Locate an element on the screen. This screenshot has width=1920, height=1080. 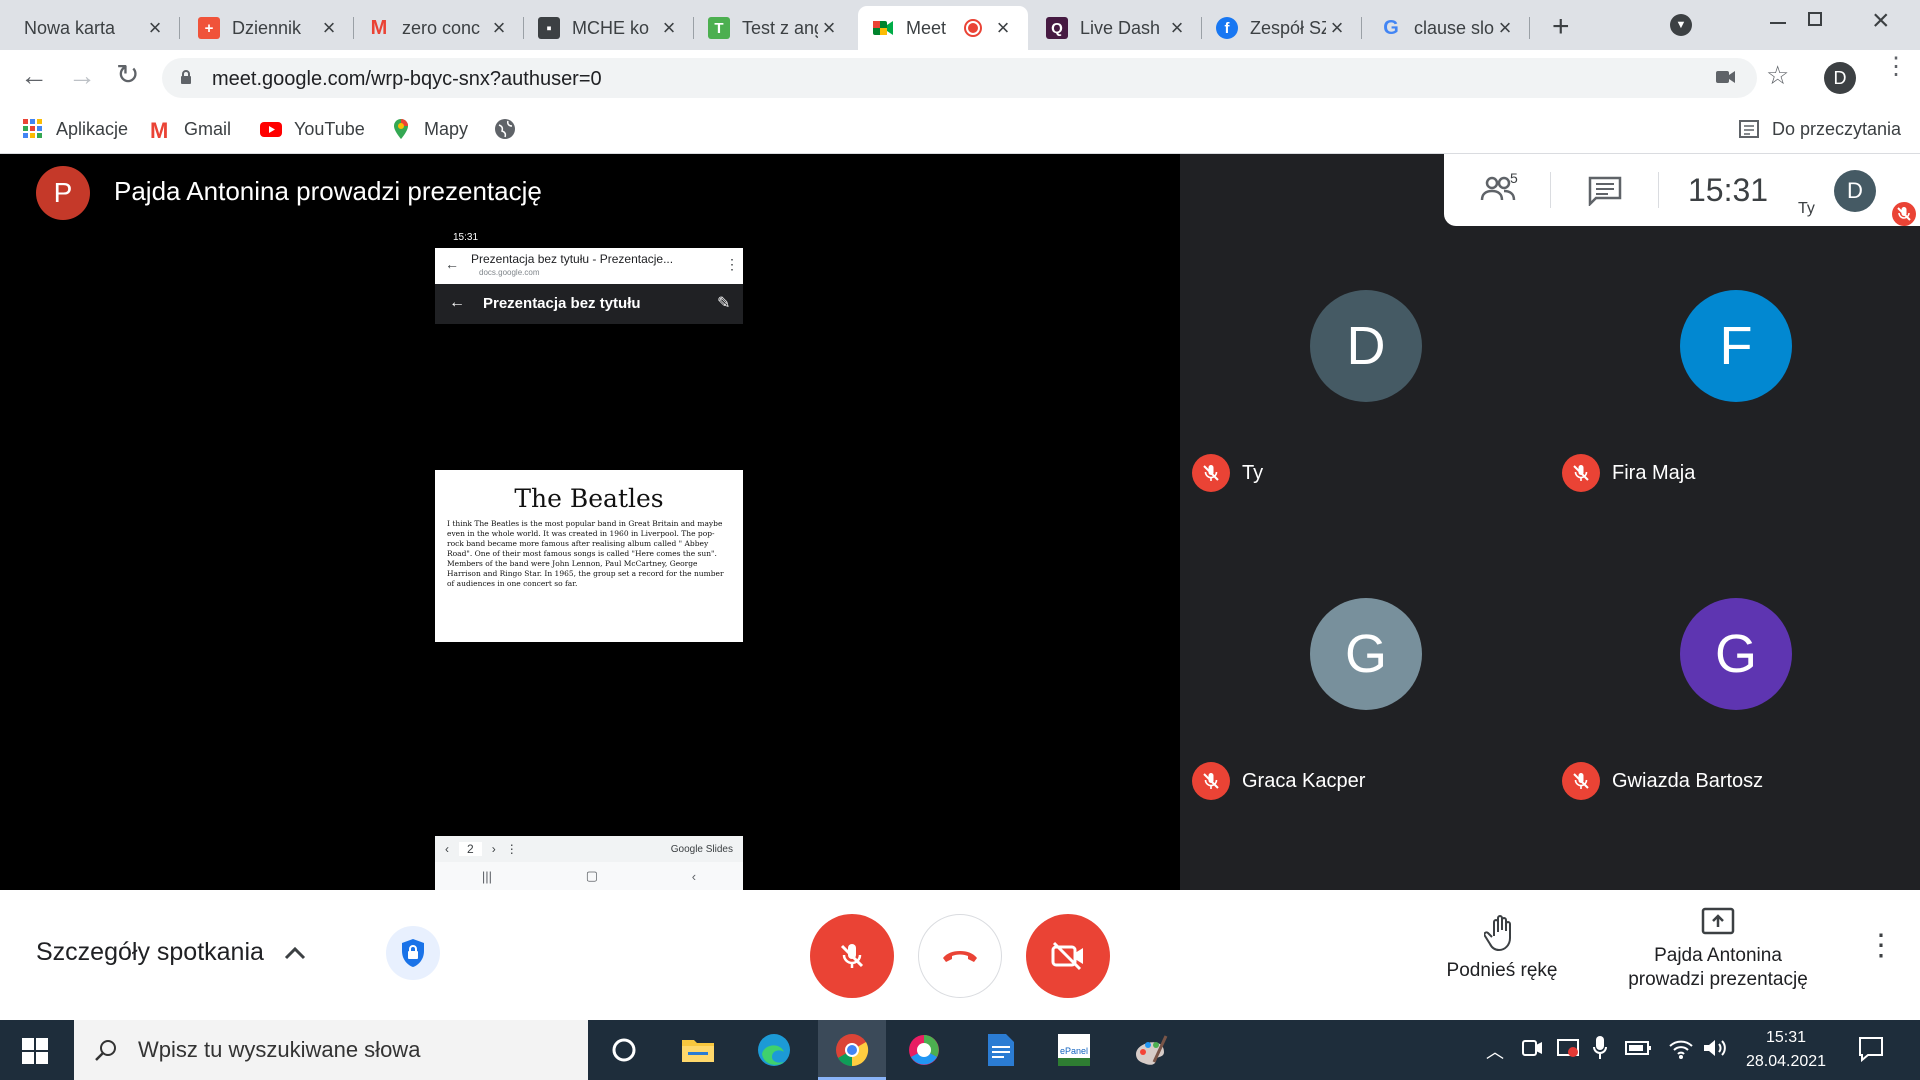
raise-hand-button: Podnieś rękę is located at coordinates (1502, 948).